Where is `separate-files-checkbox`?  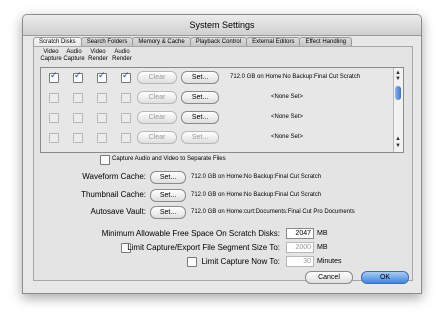
separate-files-checkbox is located at coordinates (105, 160).